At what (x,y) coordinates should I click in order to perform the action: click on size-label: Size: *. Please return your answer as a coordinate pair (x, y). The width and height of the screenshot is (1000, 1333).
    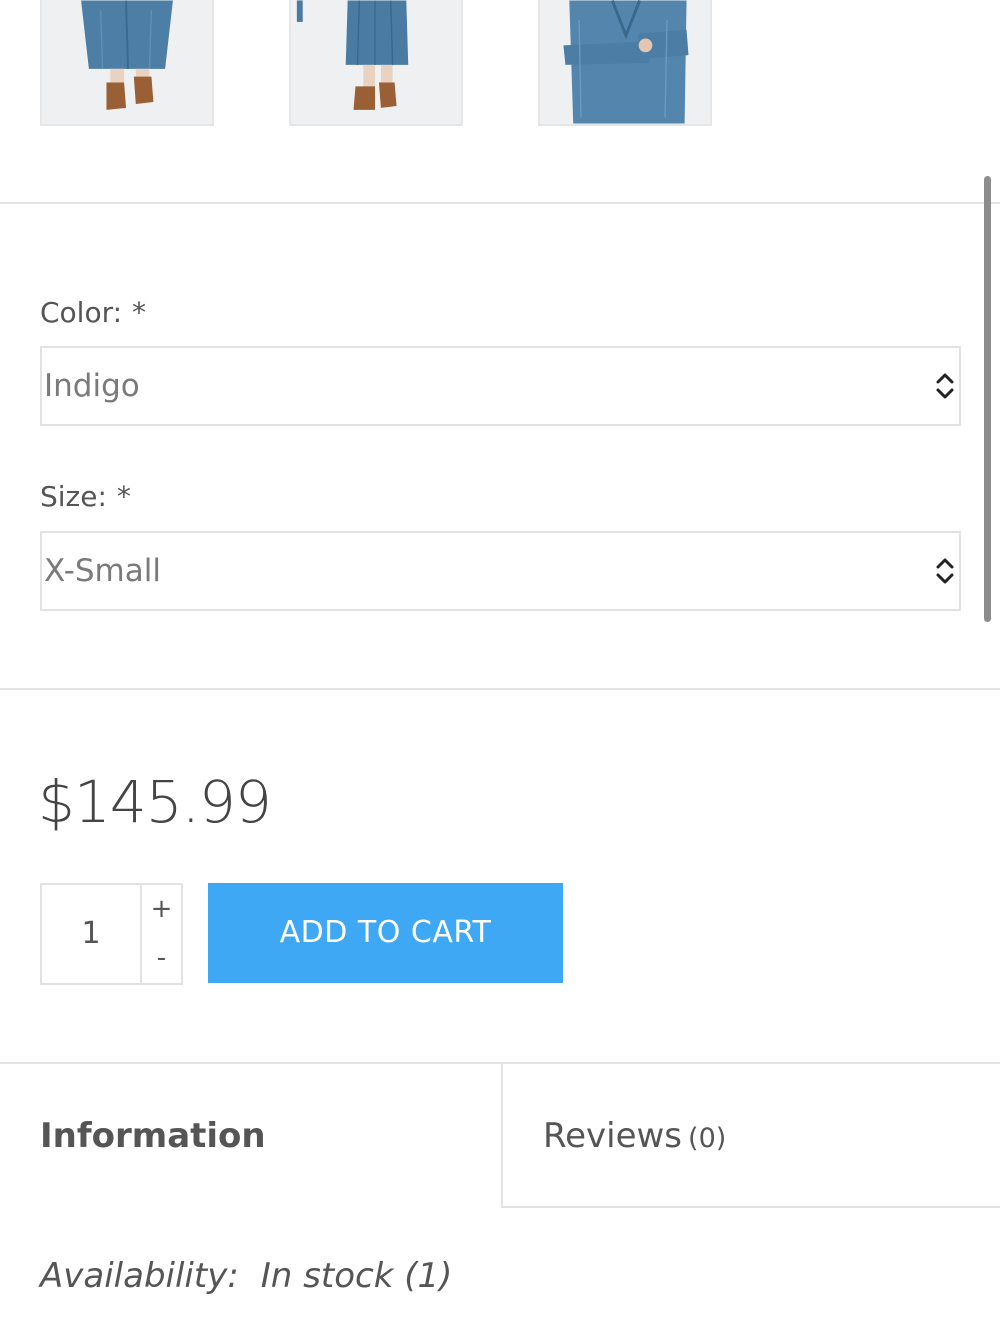
    Looking at the image, I should click on (85, 496).